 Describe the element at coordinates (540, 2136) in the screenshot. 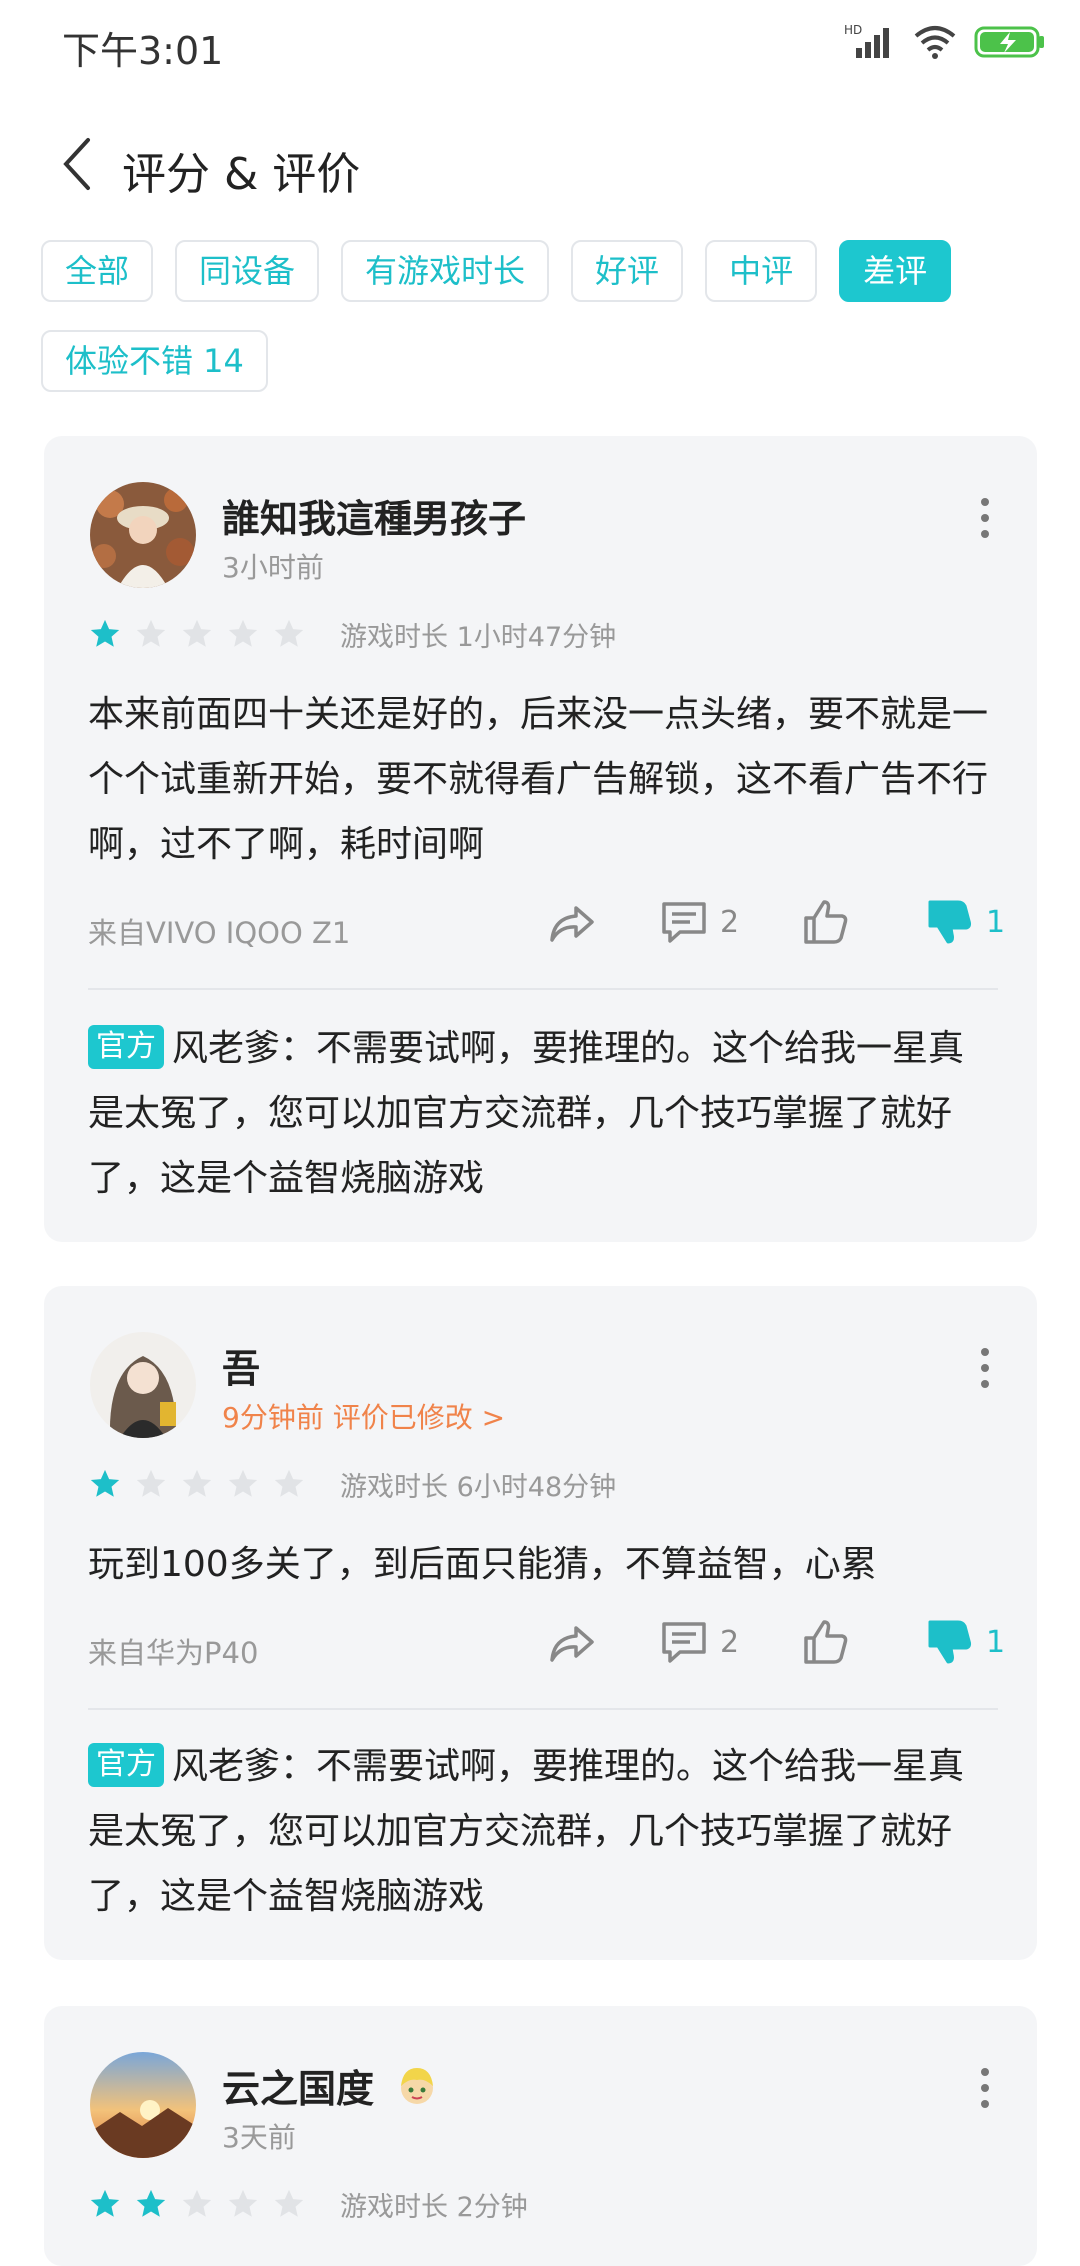

I see `review-card: 云之国度 3天前 游戏时长 2分钟` at that location.